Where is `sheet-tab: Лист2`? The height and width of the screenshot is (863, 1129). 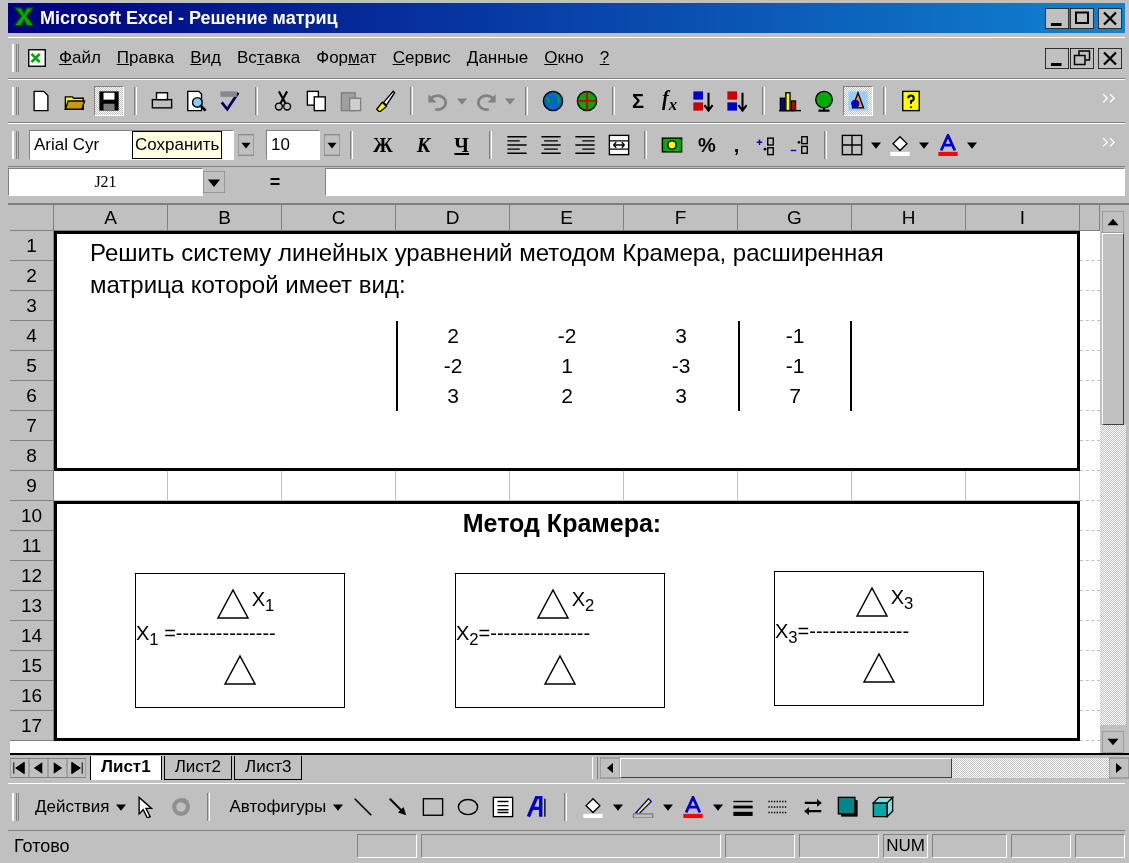
sheet-tab: Лист2 is located at coordinates (198, 768).